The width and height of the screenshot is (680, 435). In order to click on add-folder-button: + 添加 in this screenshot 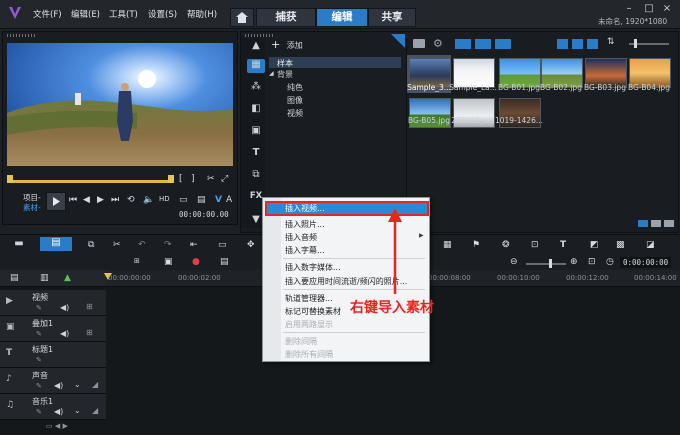, I will do `click(287, 44)`.